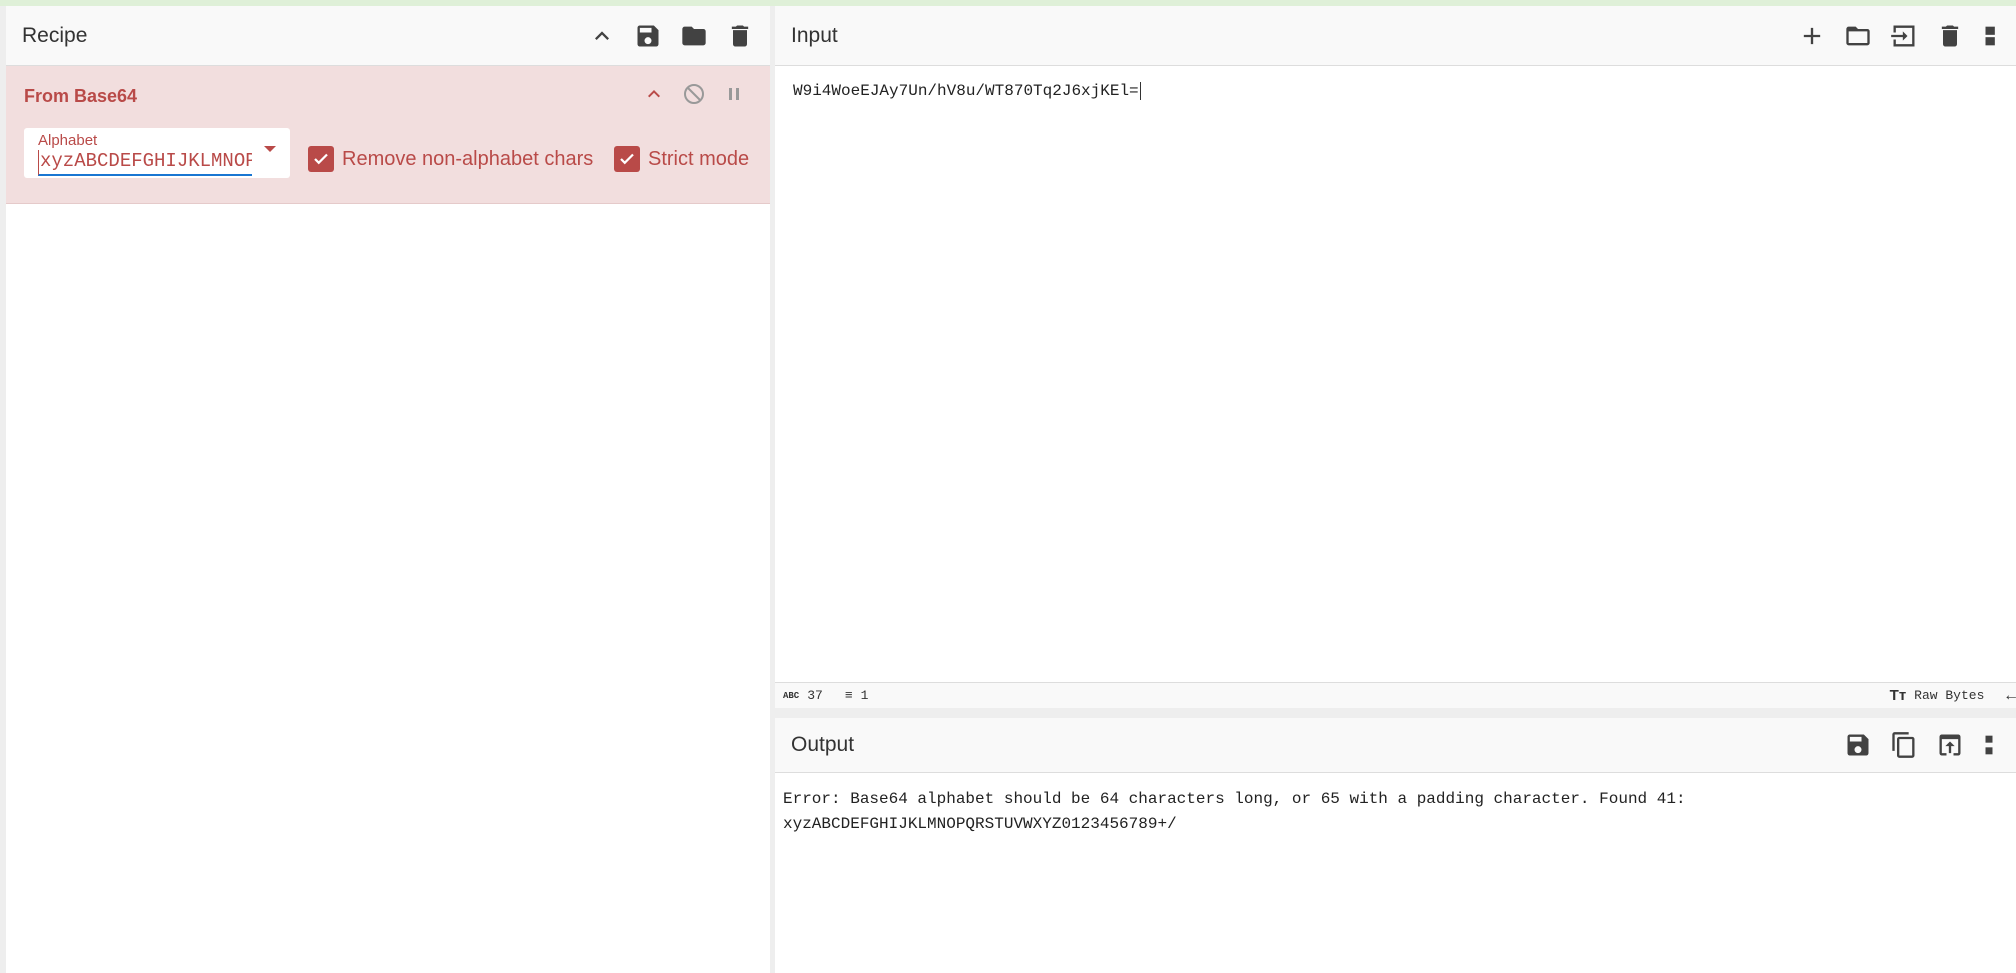 The image size is (2016, 973). Describe the element at coordinates (1812, 36) in the screenshot. I see `plus-icon` at that location.